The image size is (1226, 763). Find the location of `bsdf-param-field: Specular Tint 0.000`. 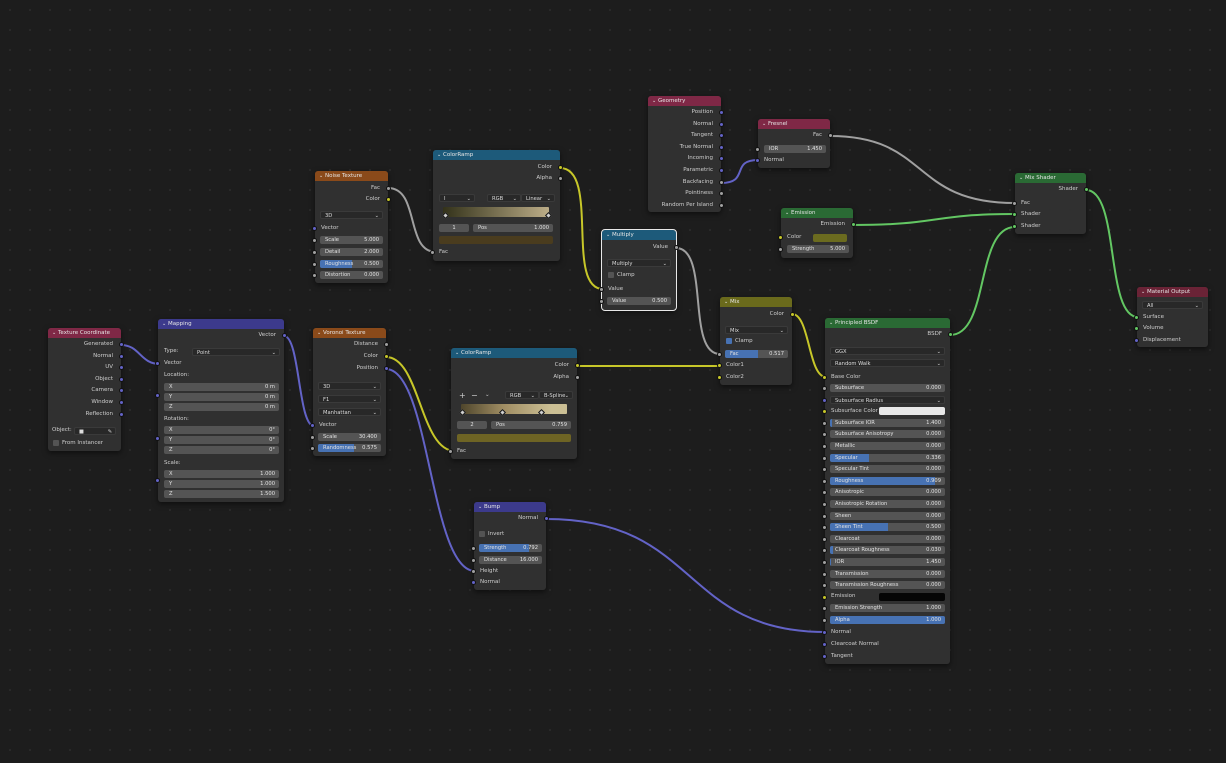

bsdf-param-field: Specular Tint 0.000 is located at coordinates (887, 469).